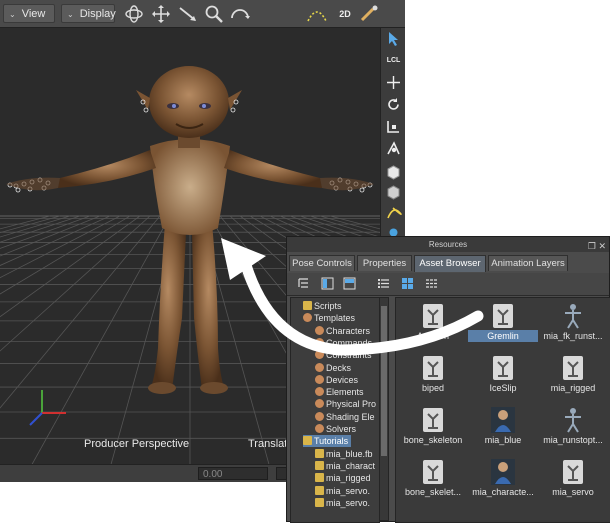 Image resolution: width=610 pixels, height=523 pixels. What do you see at coordinates (503, 336) in the screenshot?
I see `asset-label: Gremlin` at bounding box center [503, 336].